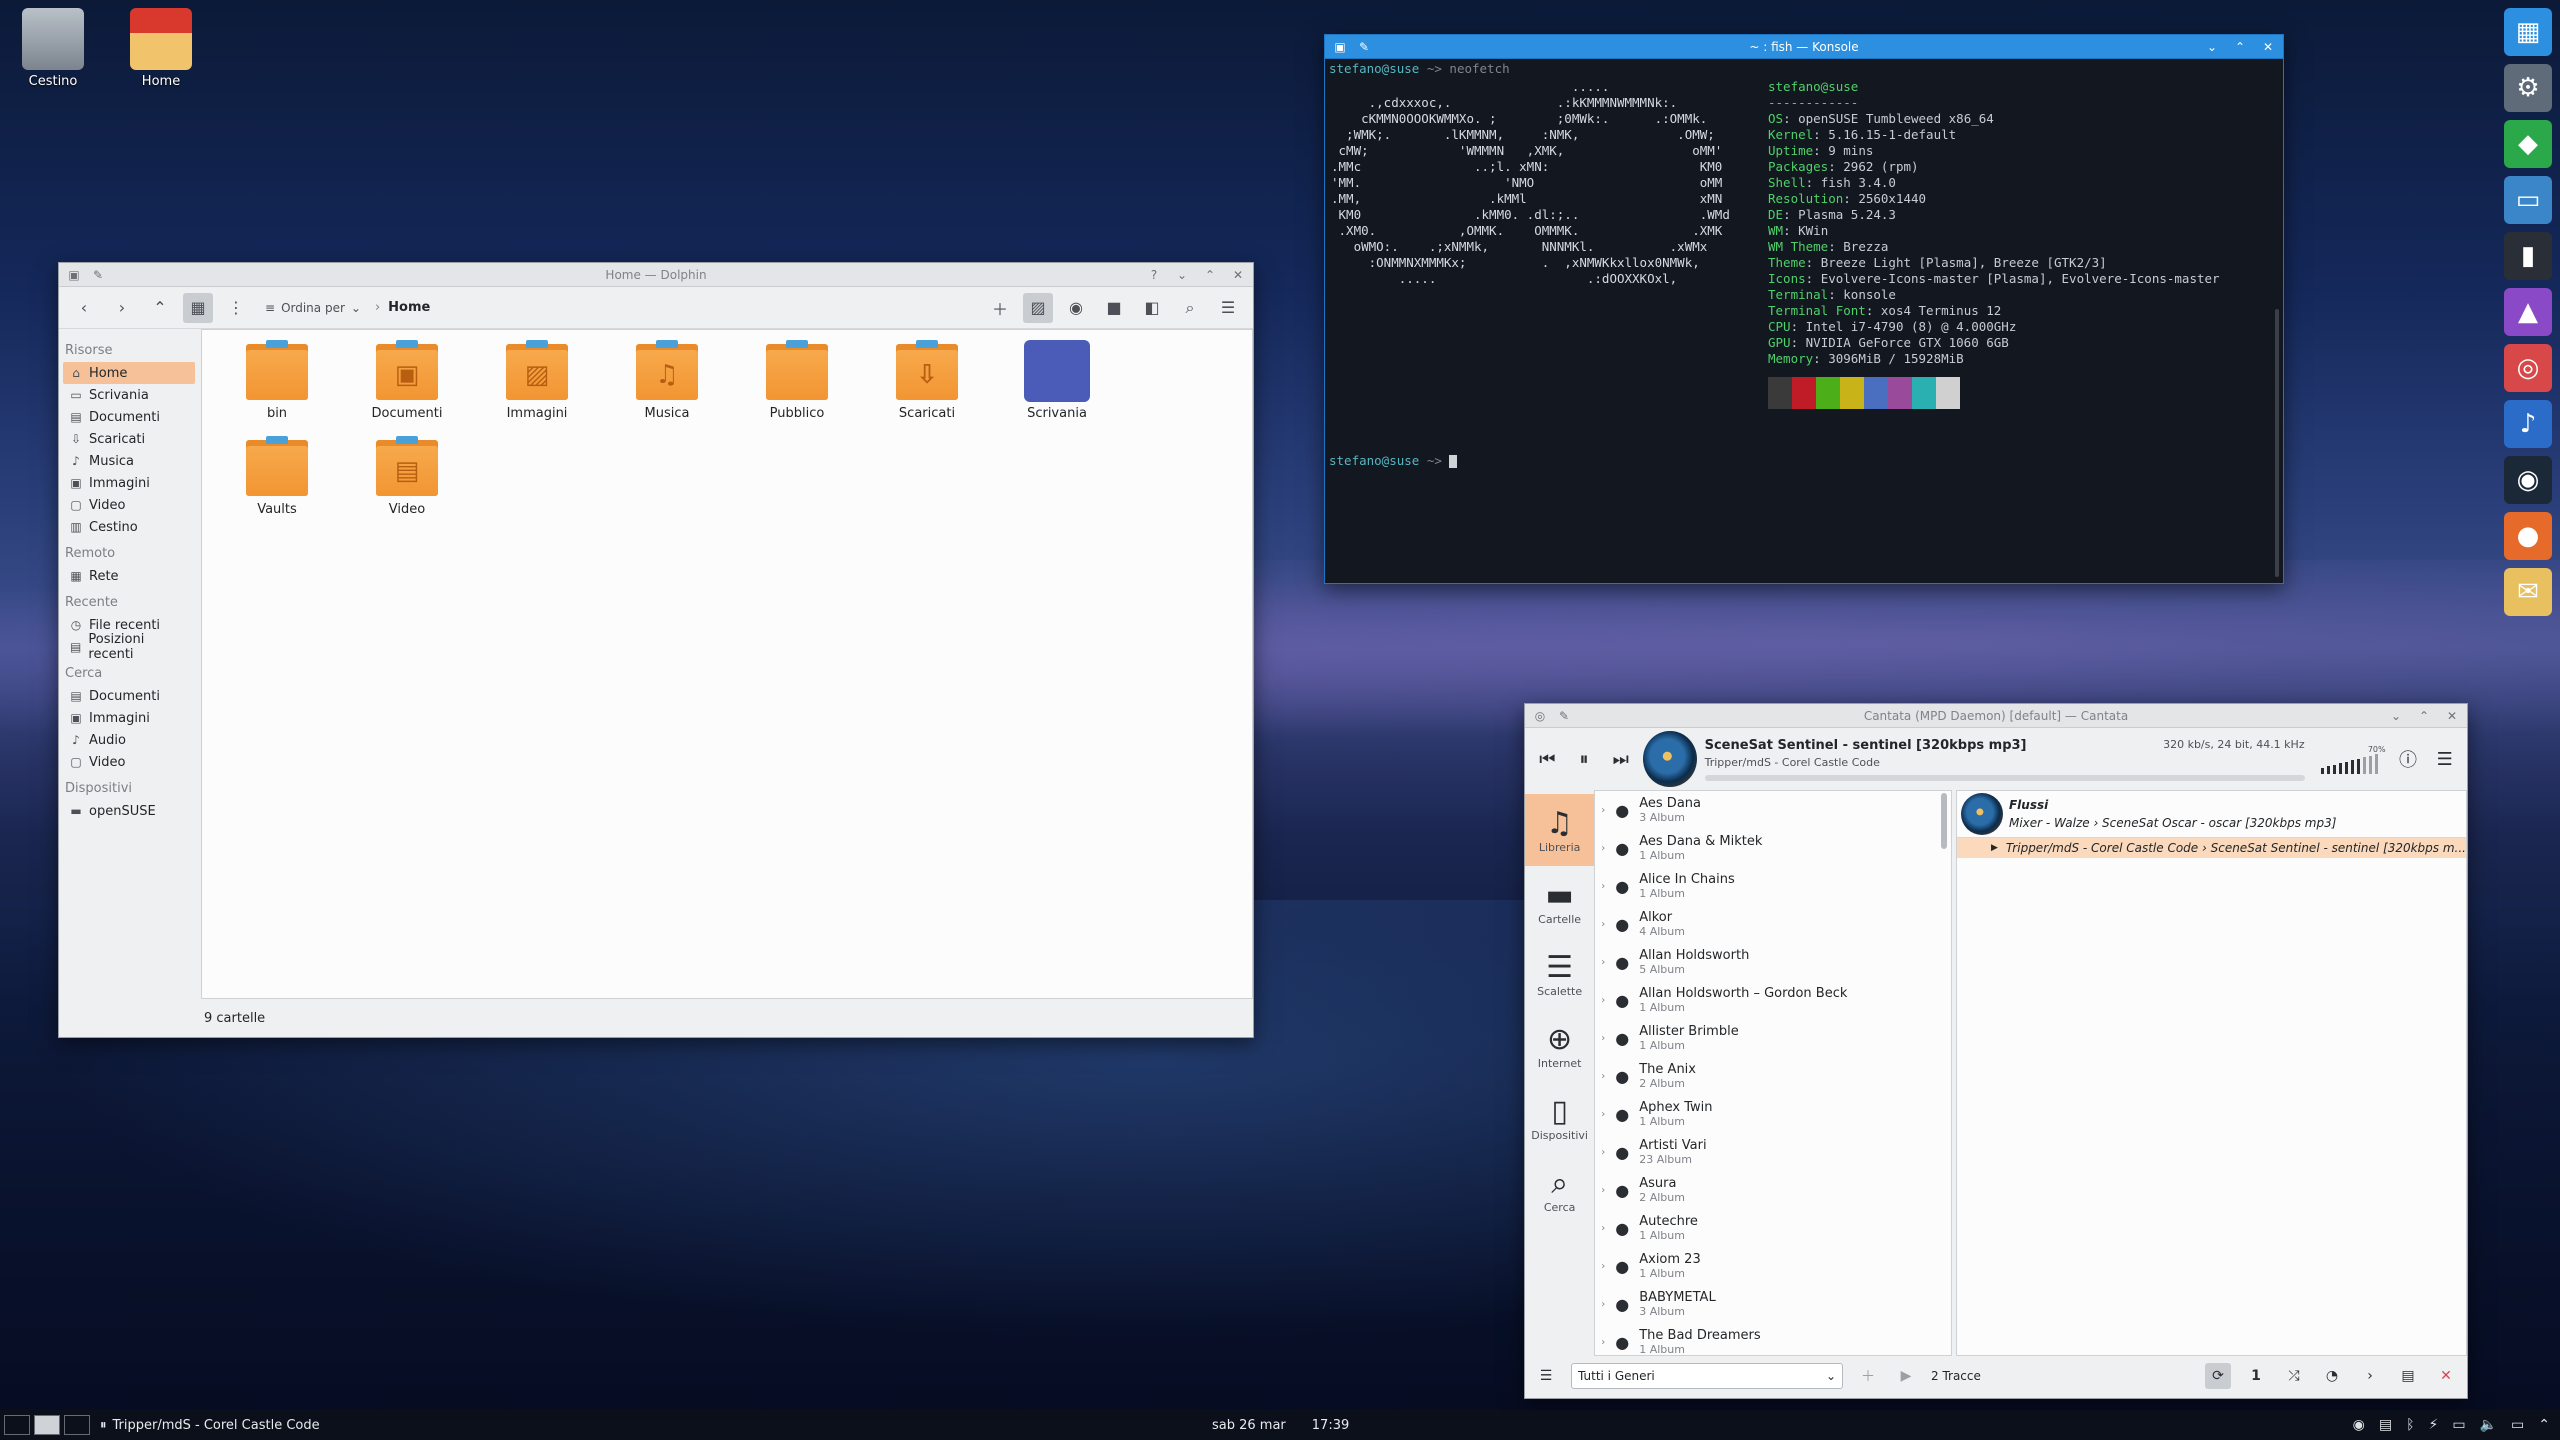  Describe the element at coordinates (1943, 821) in the screenshot. I see `library-scrollbar` at that location.